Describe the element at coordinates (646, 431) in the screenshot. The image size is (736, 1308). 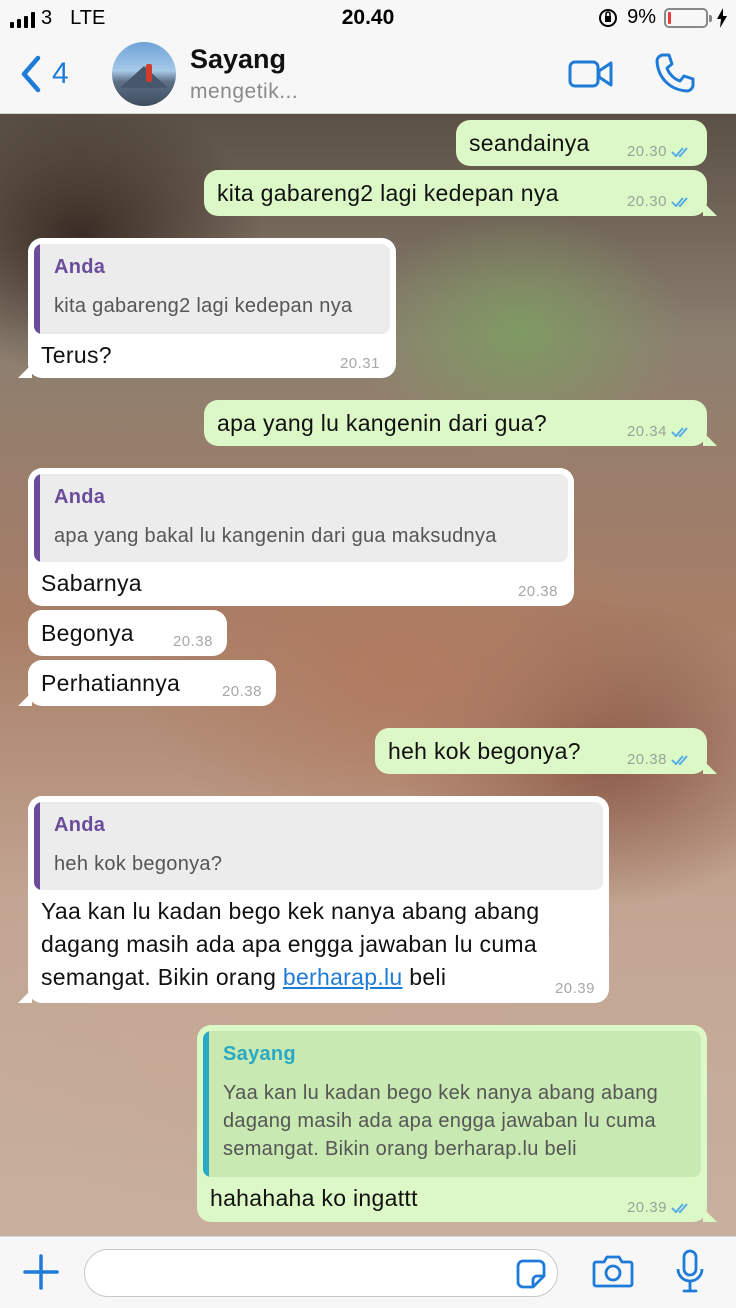
I see `message-time: 20.34` at that location.